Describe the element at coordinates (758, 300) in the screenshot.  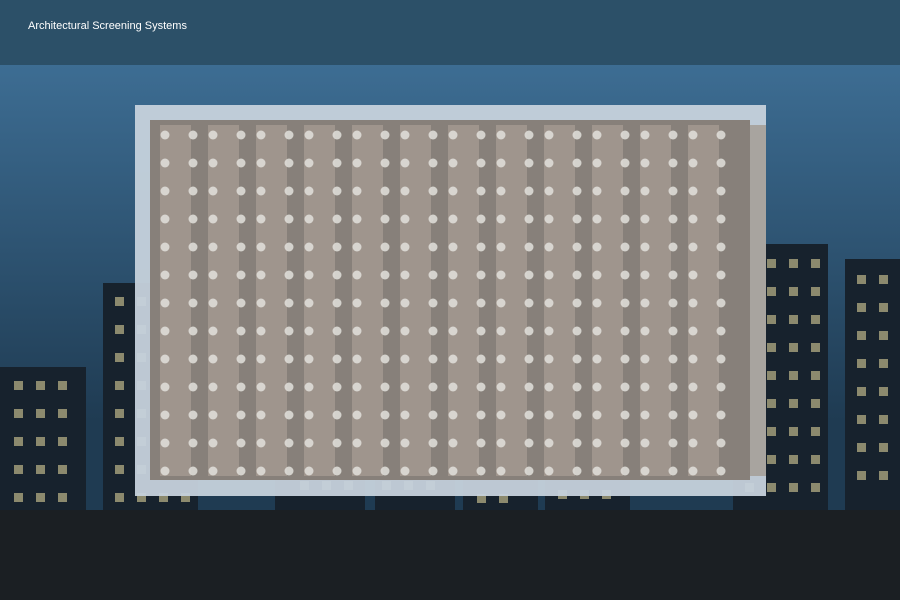
I see `panel-edge` at that location.